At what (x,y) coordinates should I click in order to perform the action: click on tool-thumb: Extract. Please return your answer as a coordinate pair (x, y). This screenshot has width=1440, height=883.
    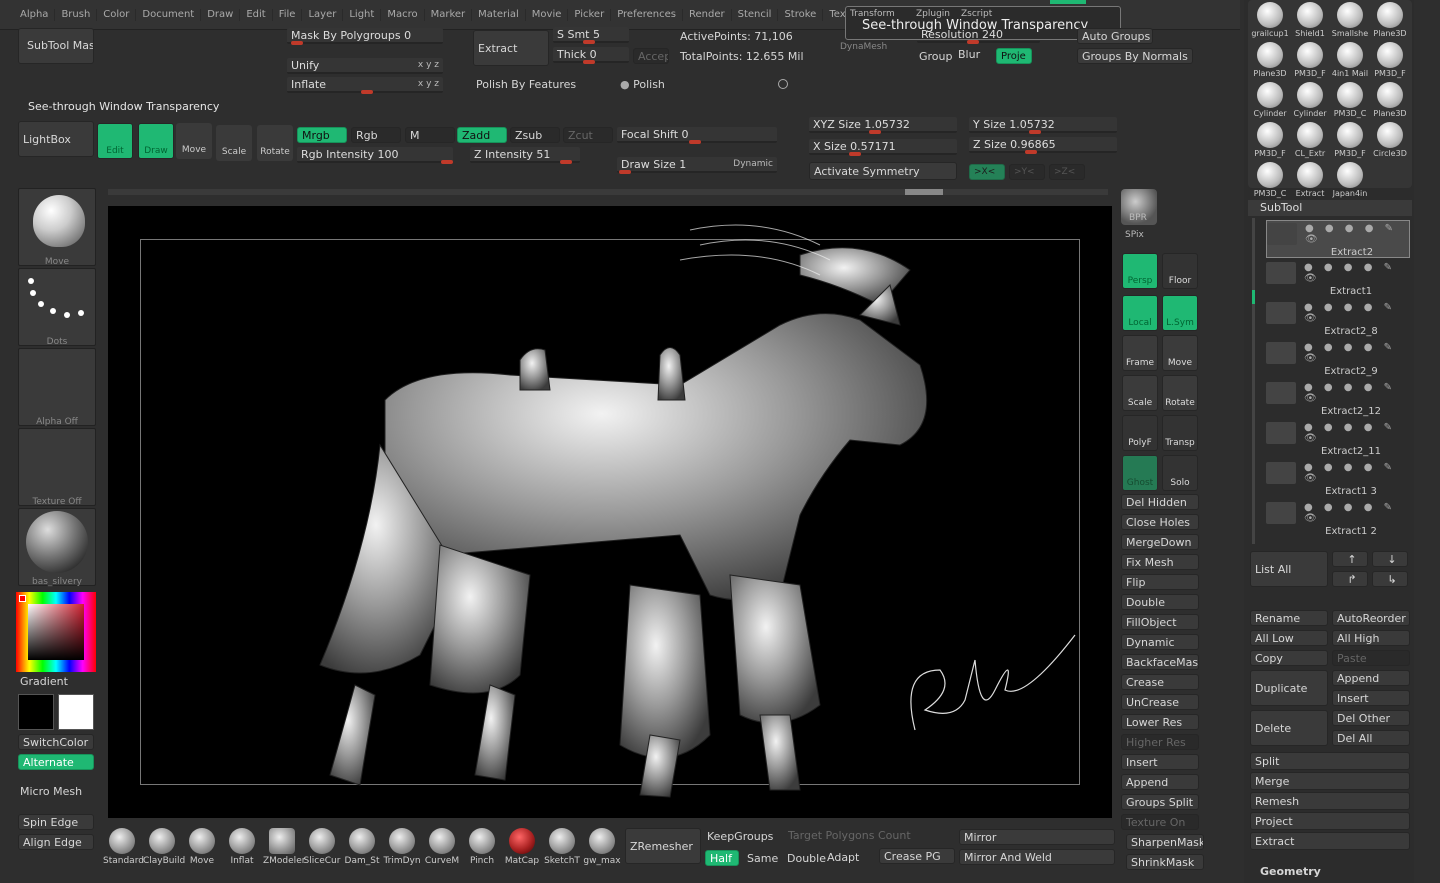
    Looking at the image, I should click on (1310, 180).